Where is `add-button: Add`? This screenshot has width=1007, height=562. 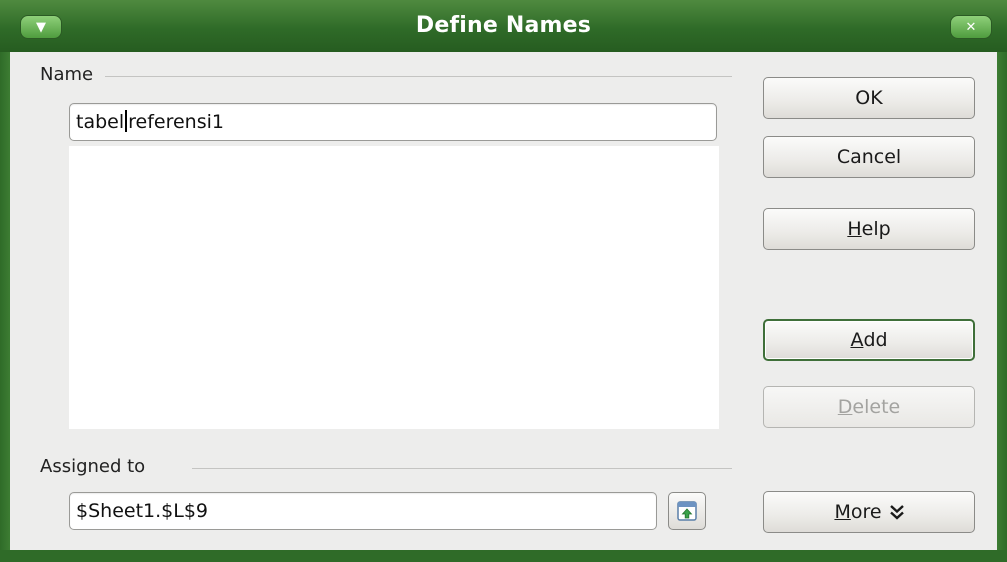 add-button: Add is located at coordinates (869, 340).